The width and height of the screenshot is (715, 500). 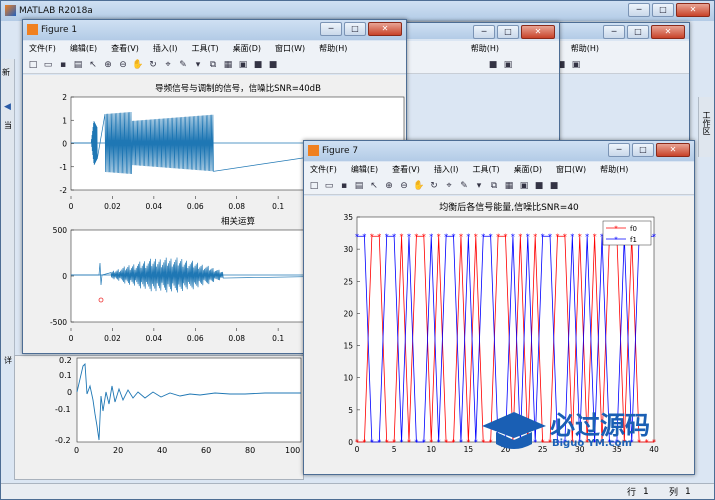 What do you see at coordinates (77, 450) in the screenshot?
I see `back-xtick: 0` at bounding box center [77, 450].